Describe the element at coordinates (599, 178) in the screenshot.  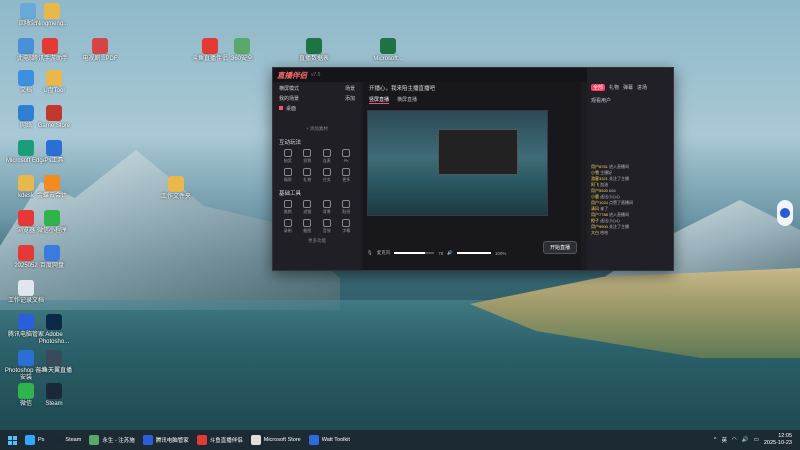
I see `chat-user: 游客3321` at that location.